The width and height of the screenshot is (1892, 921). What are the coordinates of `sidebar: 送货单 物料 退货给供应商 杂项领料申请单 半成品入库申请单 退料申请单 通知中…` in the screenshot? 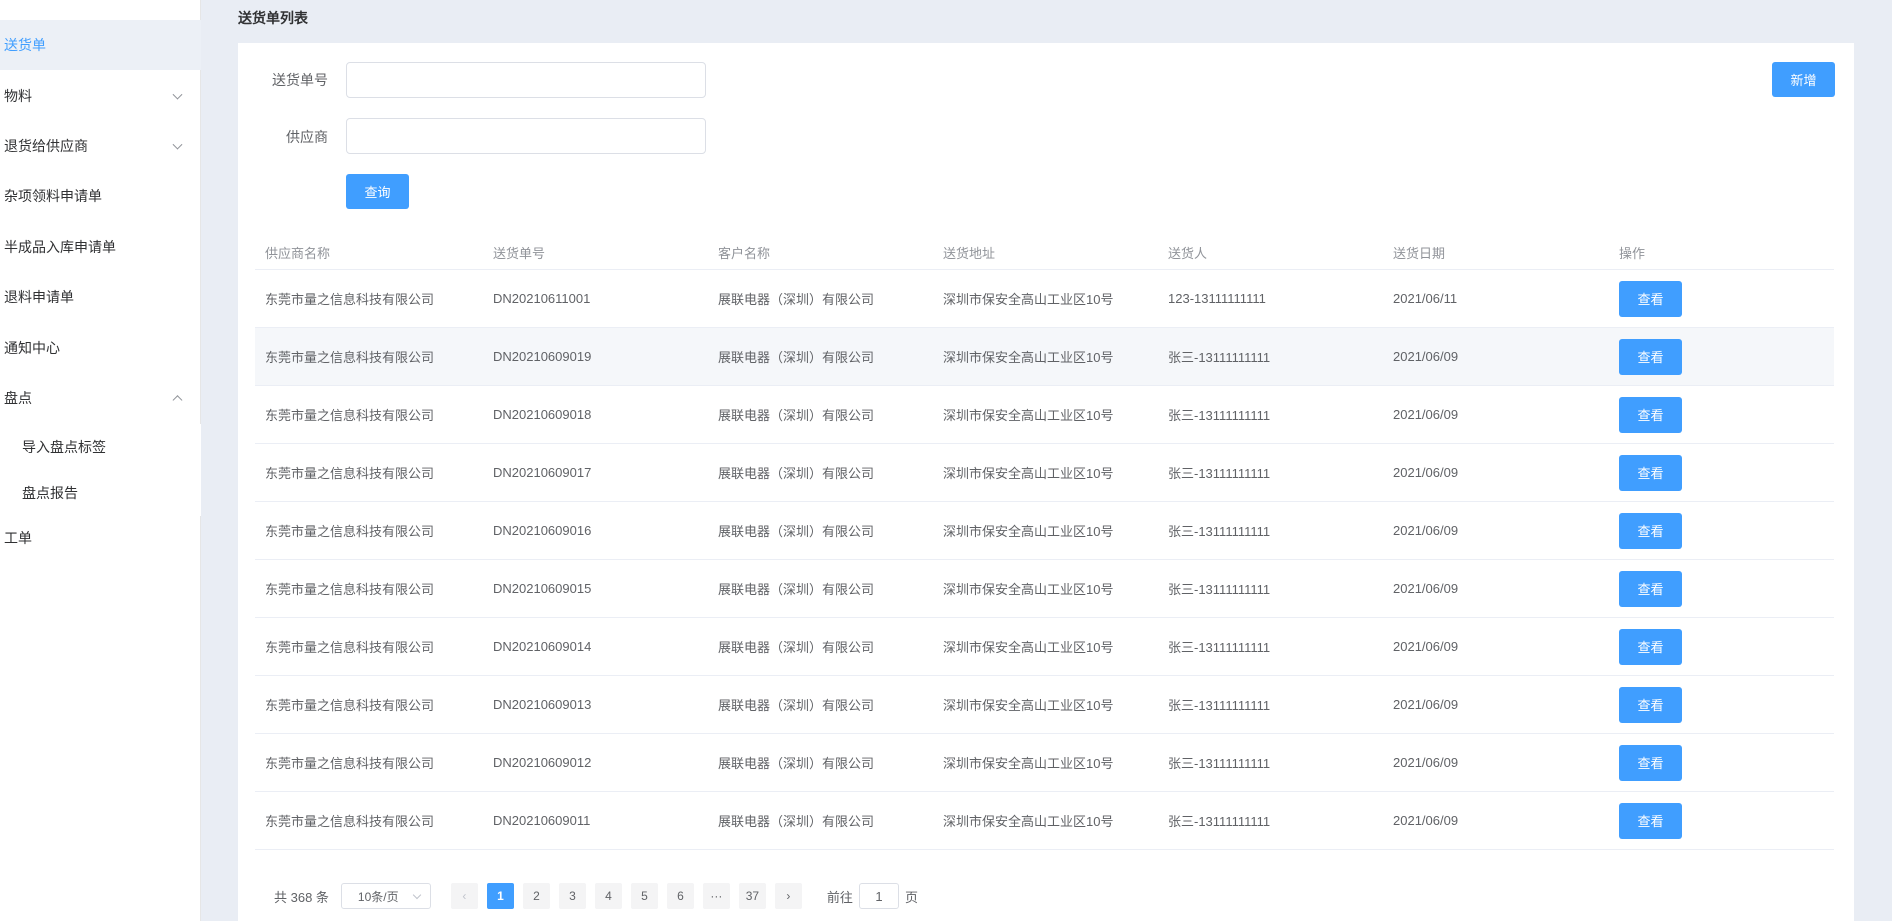 It's located at (100, 460).